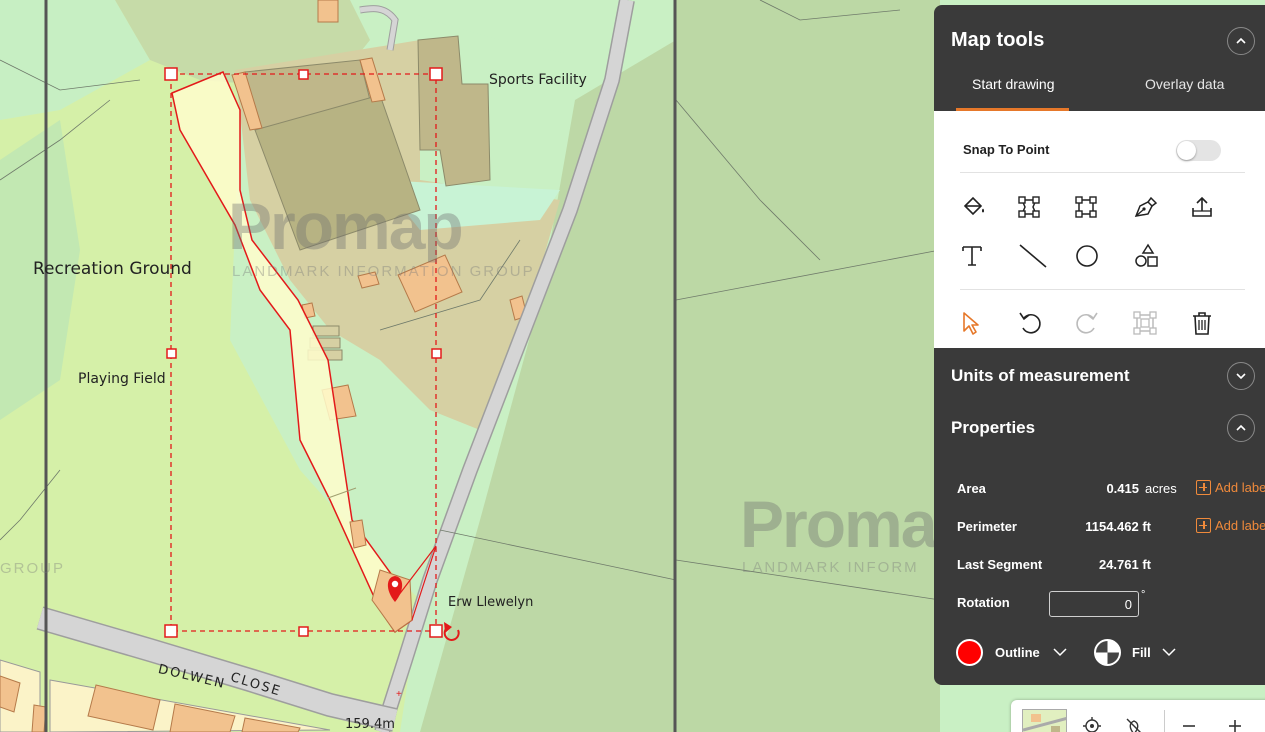  I want to click on panel-header: Map tools Start drawing Overlay data, so click(1099, 58).